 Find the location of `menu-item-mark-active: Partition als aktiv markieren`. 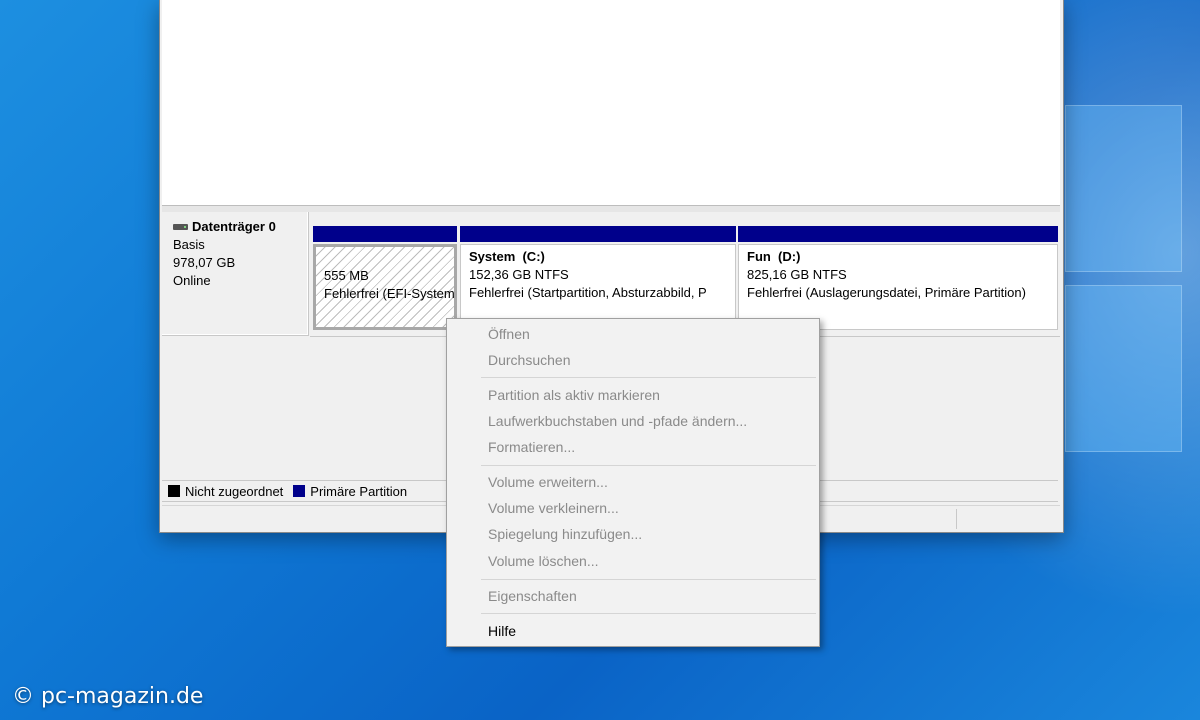

menu-item-mark-active: Partition als aktiv markieren is located at coordinates (574, 395).